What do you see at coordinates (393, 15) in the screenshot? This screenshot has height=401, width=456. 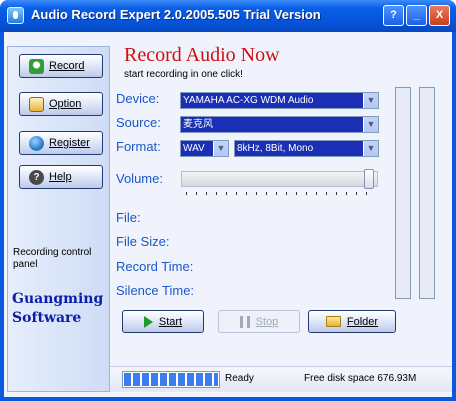 I see `help-button: ?` at bounding box center [393, 15].